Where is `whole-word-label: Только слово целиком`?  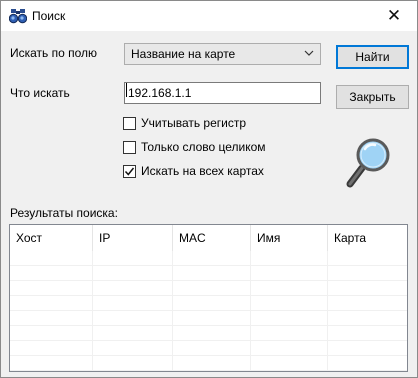 whole-word-label: Только слово целиком is located at coordinates (203, 147).